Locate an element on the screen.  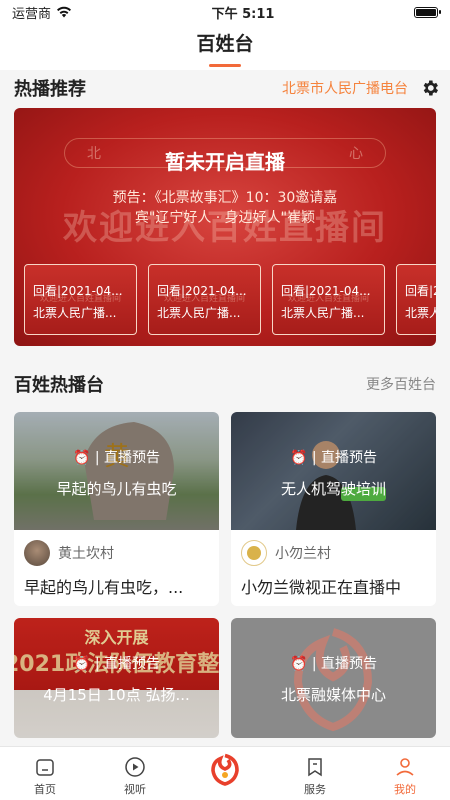
broadcast-card: ⏰ | 直播预告 无人机驾驶培训 小勿兰村 小勿兰微视正在直播中 is located at coordinates (333, 509).